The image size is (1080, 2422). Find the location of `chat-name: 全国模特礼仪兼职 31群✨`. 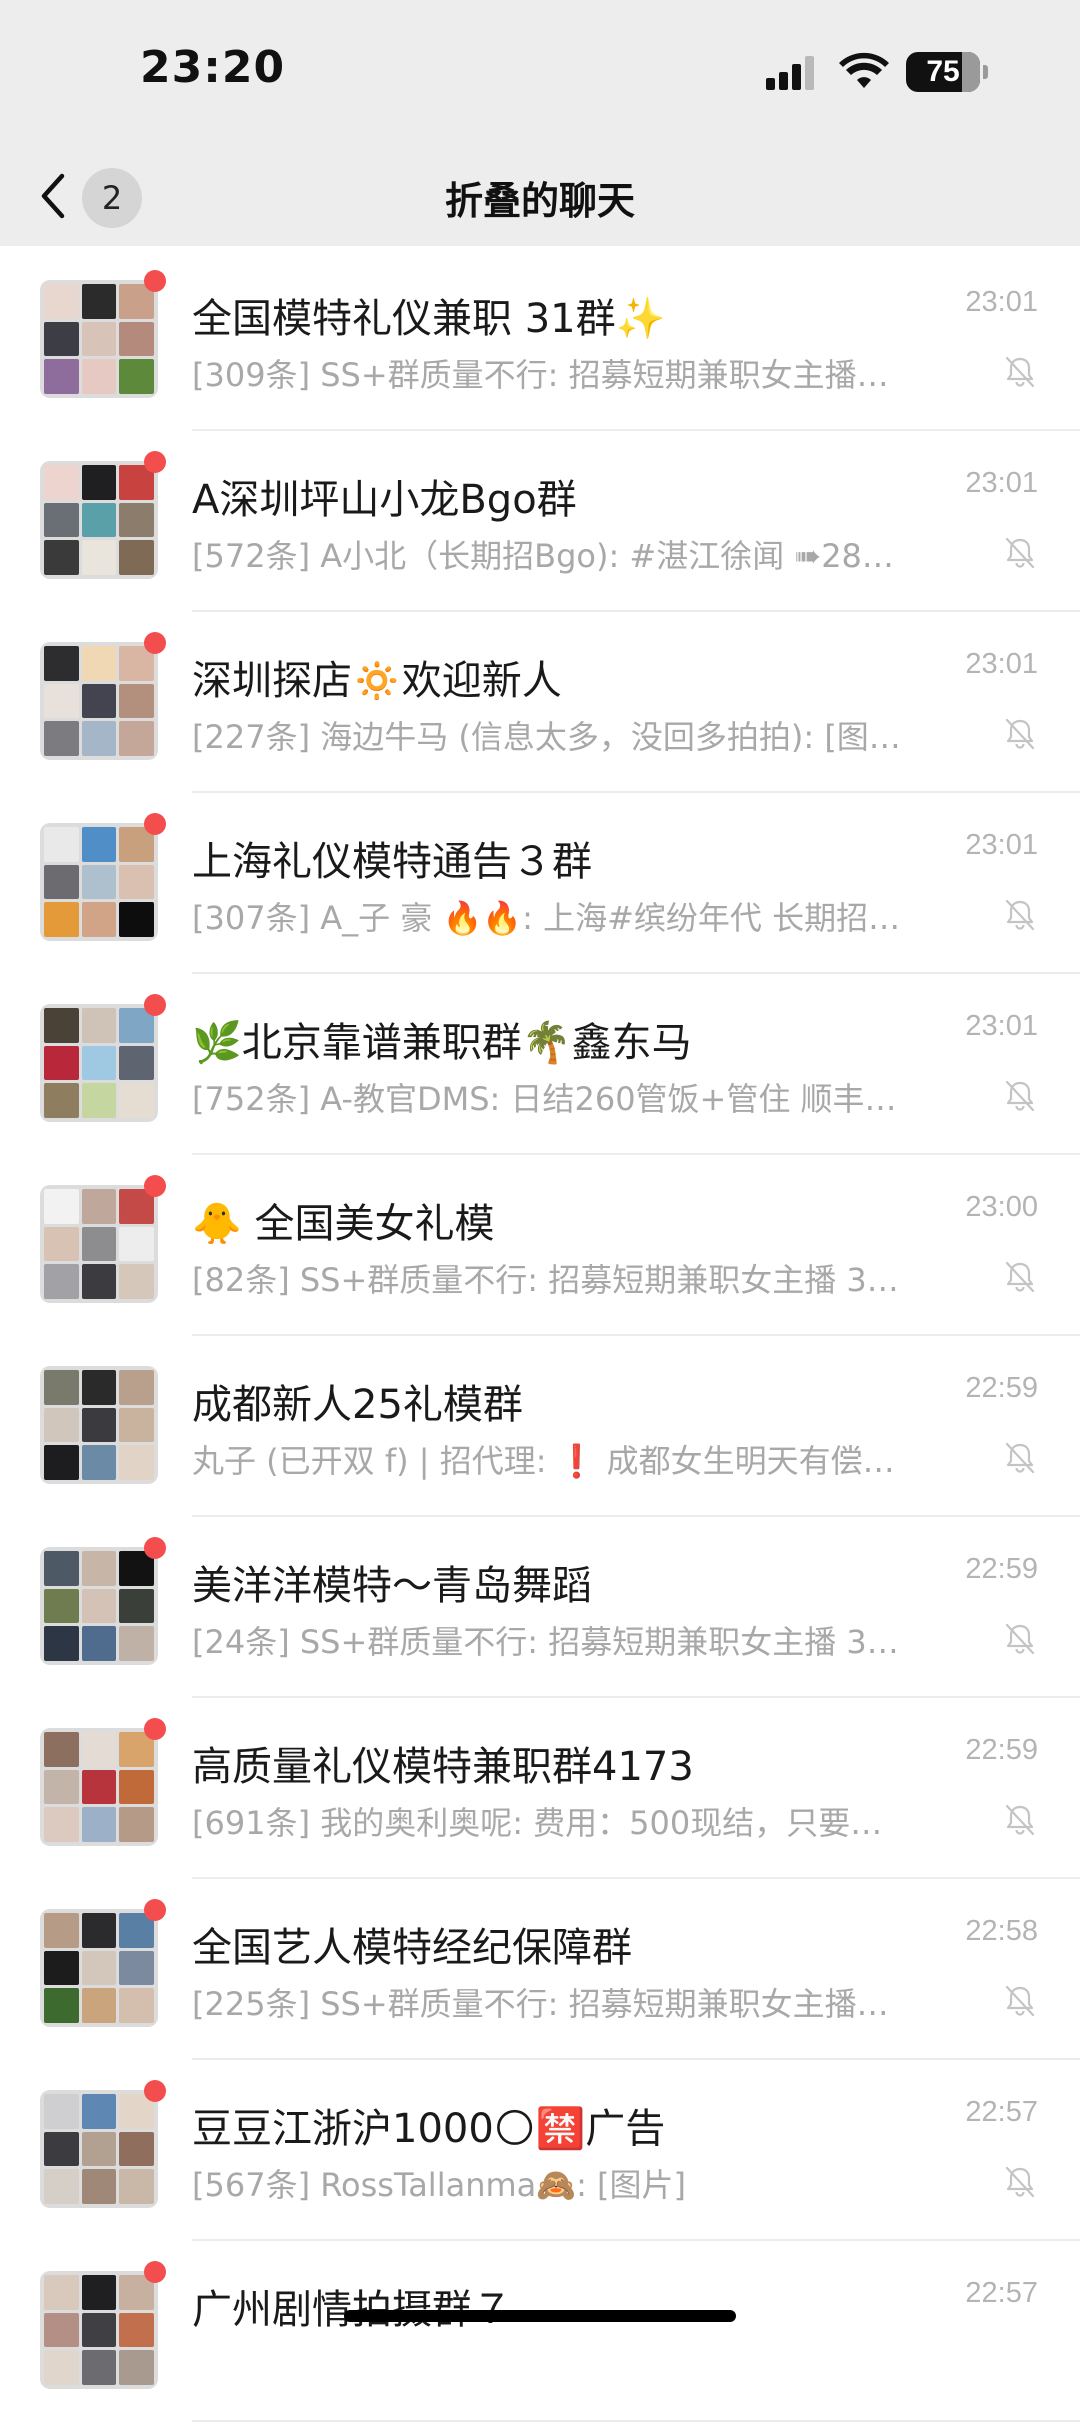

chat-name: 全国模特礼仪兼职 31群✨ is located at coordinates (429, 319).